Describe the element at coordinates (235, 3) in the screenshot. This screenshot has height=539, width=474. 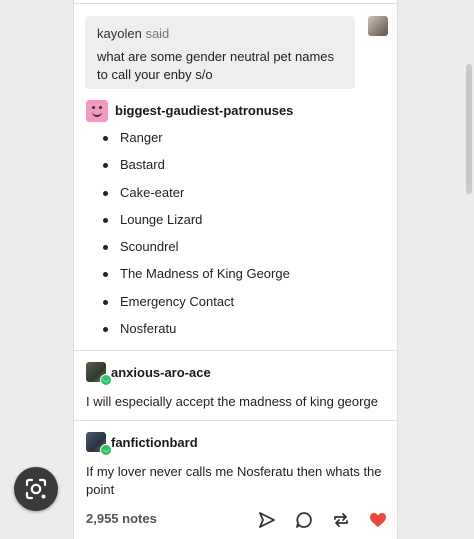
I see `card-top-divider` at that location.